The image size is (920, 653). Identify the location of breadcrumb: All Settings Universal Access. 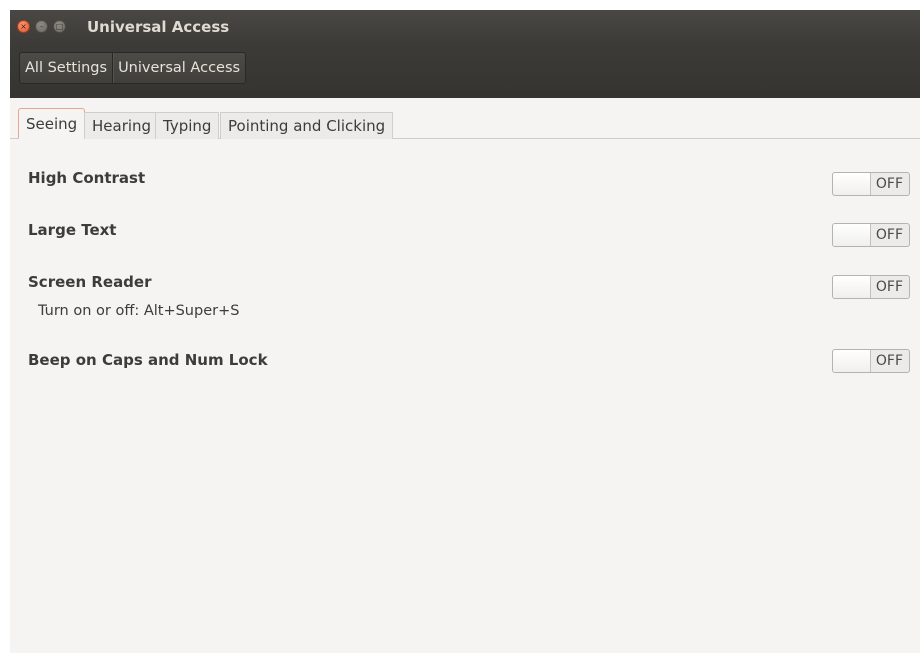
(133, 68).